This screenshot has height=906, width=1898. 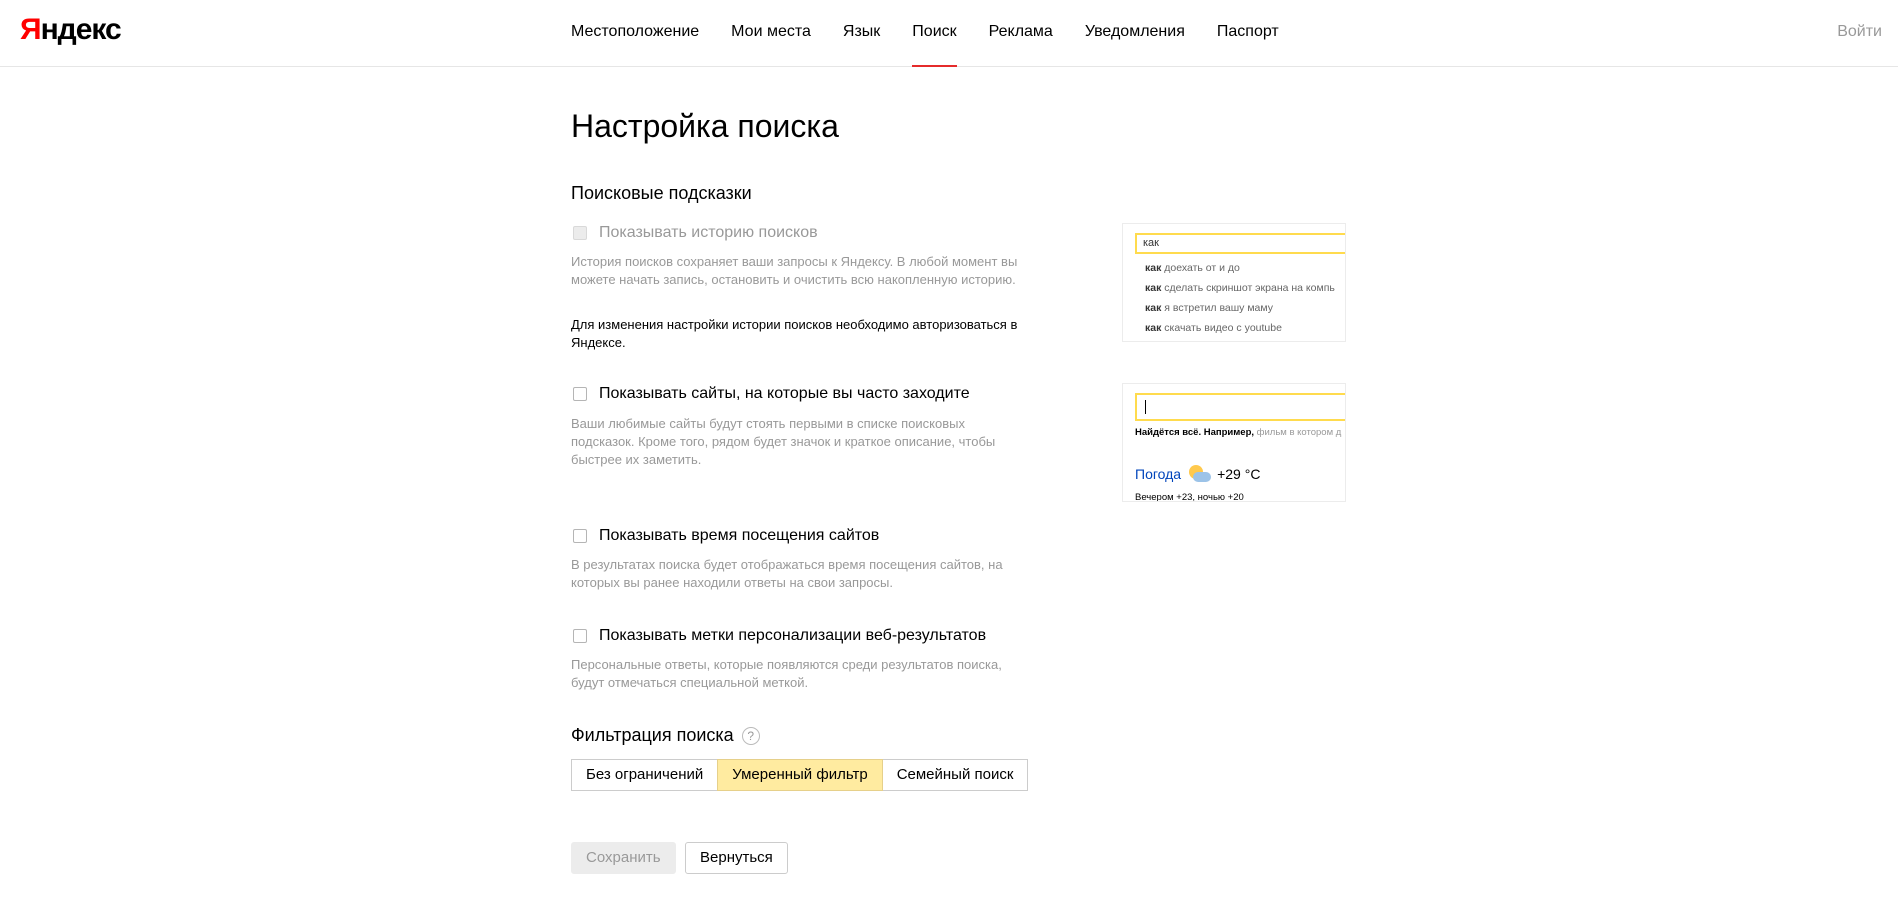 I want to click on text-caret, so click(x=1145, y=407).